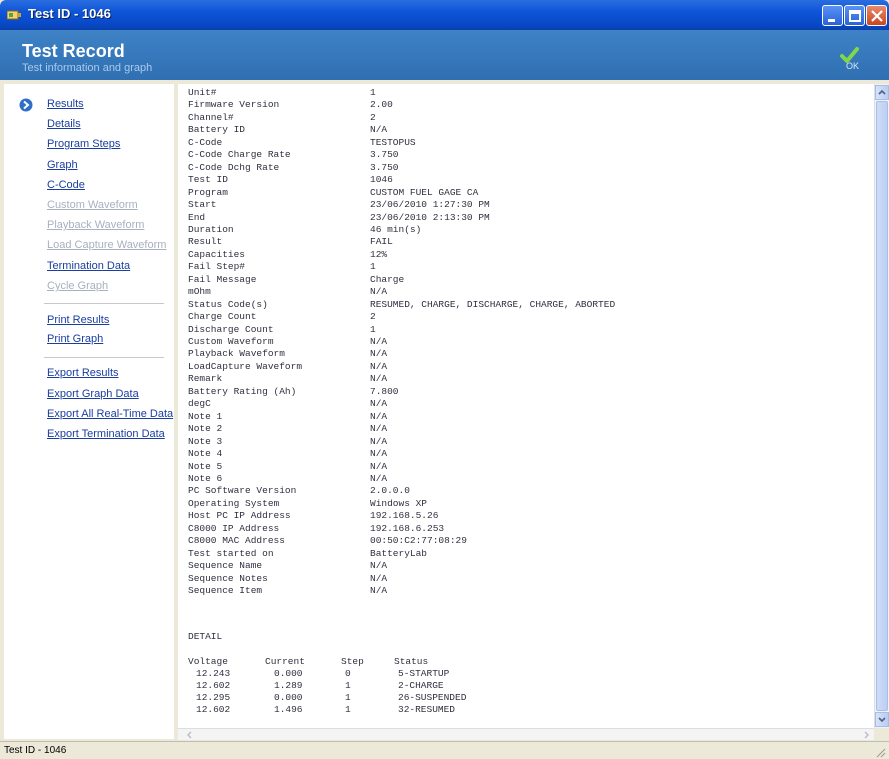 This screenshot has height=759, width=889. I want to click on maximize-icon, so click(855, 16).